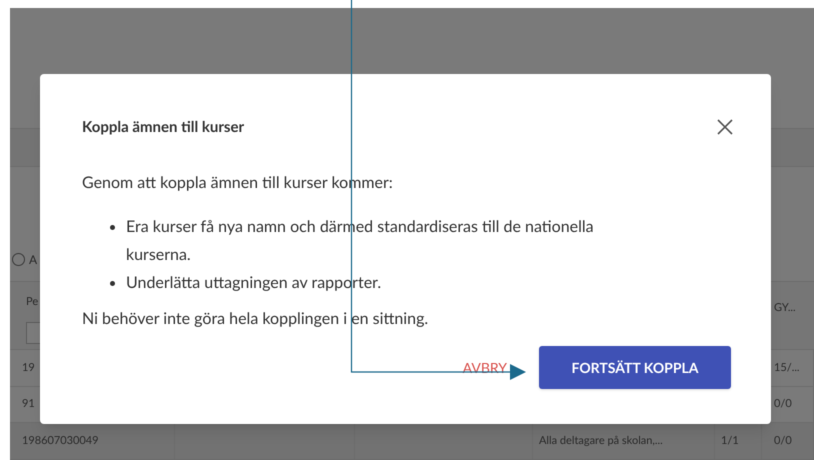 Image resolution: width=814 pixels, height=460 pixels. Describe the element at coordinates (635, 367) in the screenshot. I see `continue-button: FORTSÄTT KOPPLA` at that location.